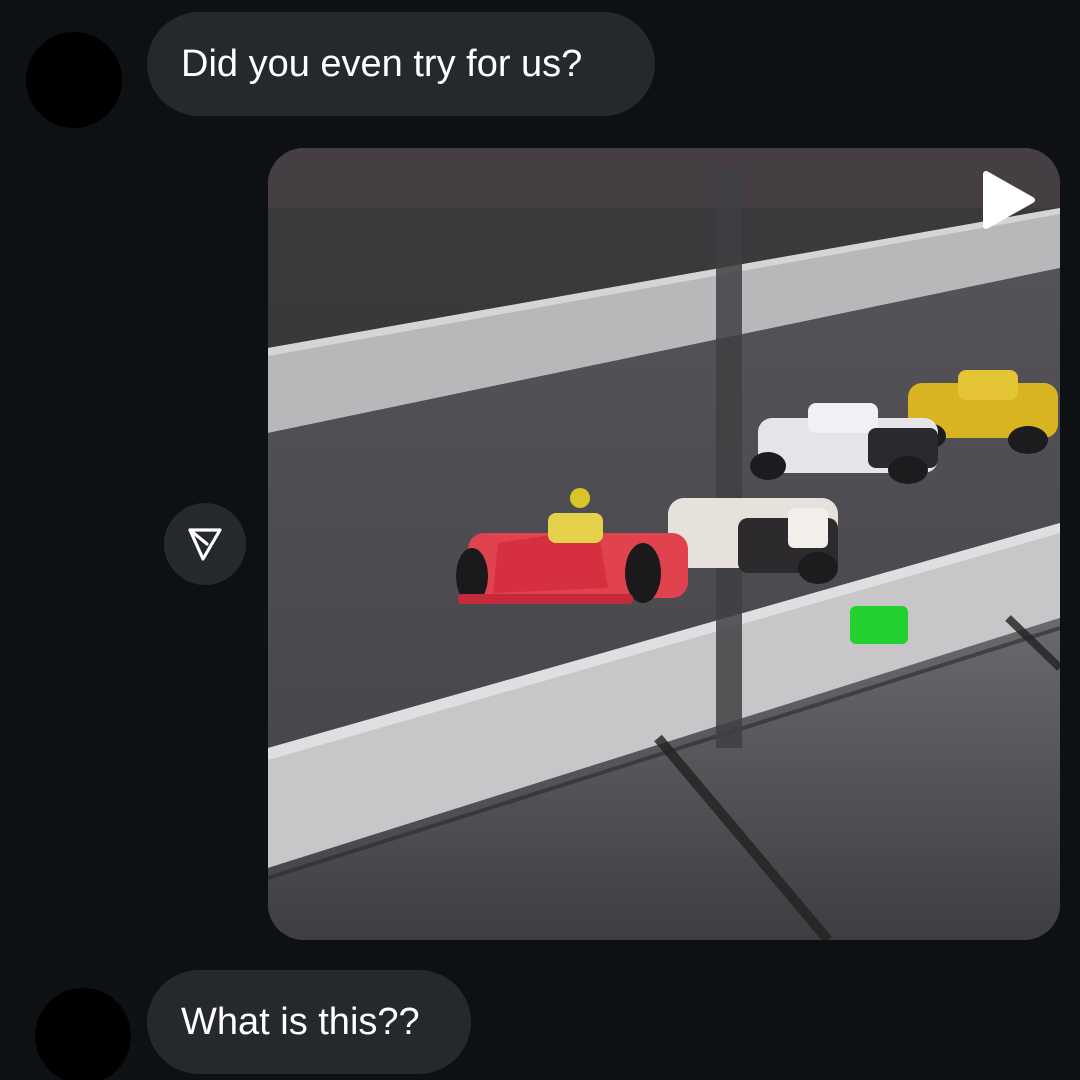 Image resolution: width=1080 pixels, height=1080 pixels. Describe the element at coordinates (300, 1022) in the screenshot. I see `message-text: What is this??` at that location.